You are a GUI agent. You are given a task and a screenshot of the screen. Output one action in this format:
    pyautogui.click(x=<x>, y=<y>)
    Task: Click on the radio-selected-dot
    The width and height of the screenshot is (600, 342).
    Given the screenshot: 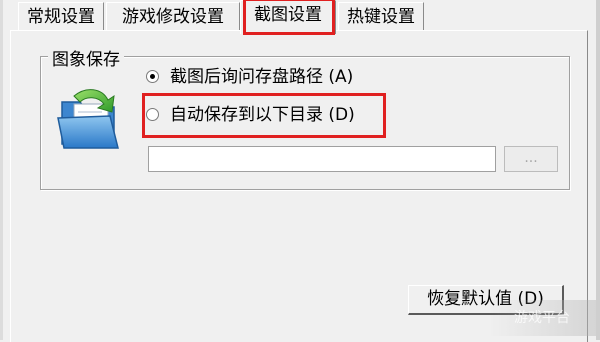 What is the action you would take?
    pyautogui.click(x=152, y=76)
    